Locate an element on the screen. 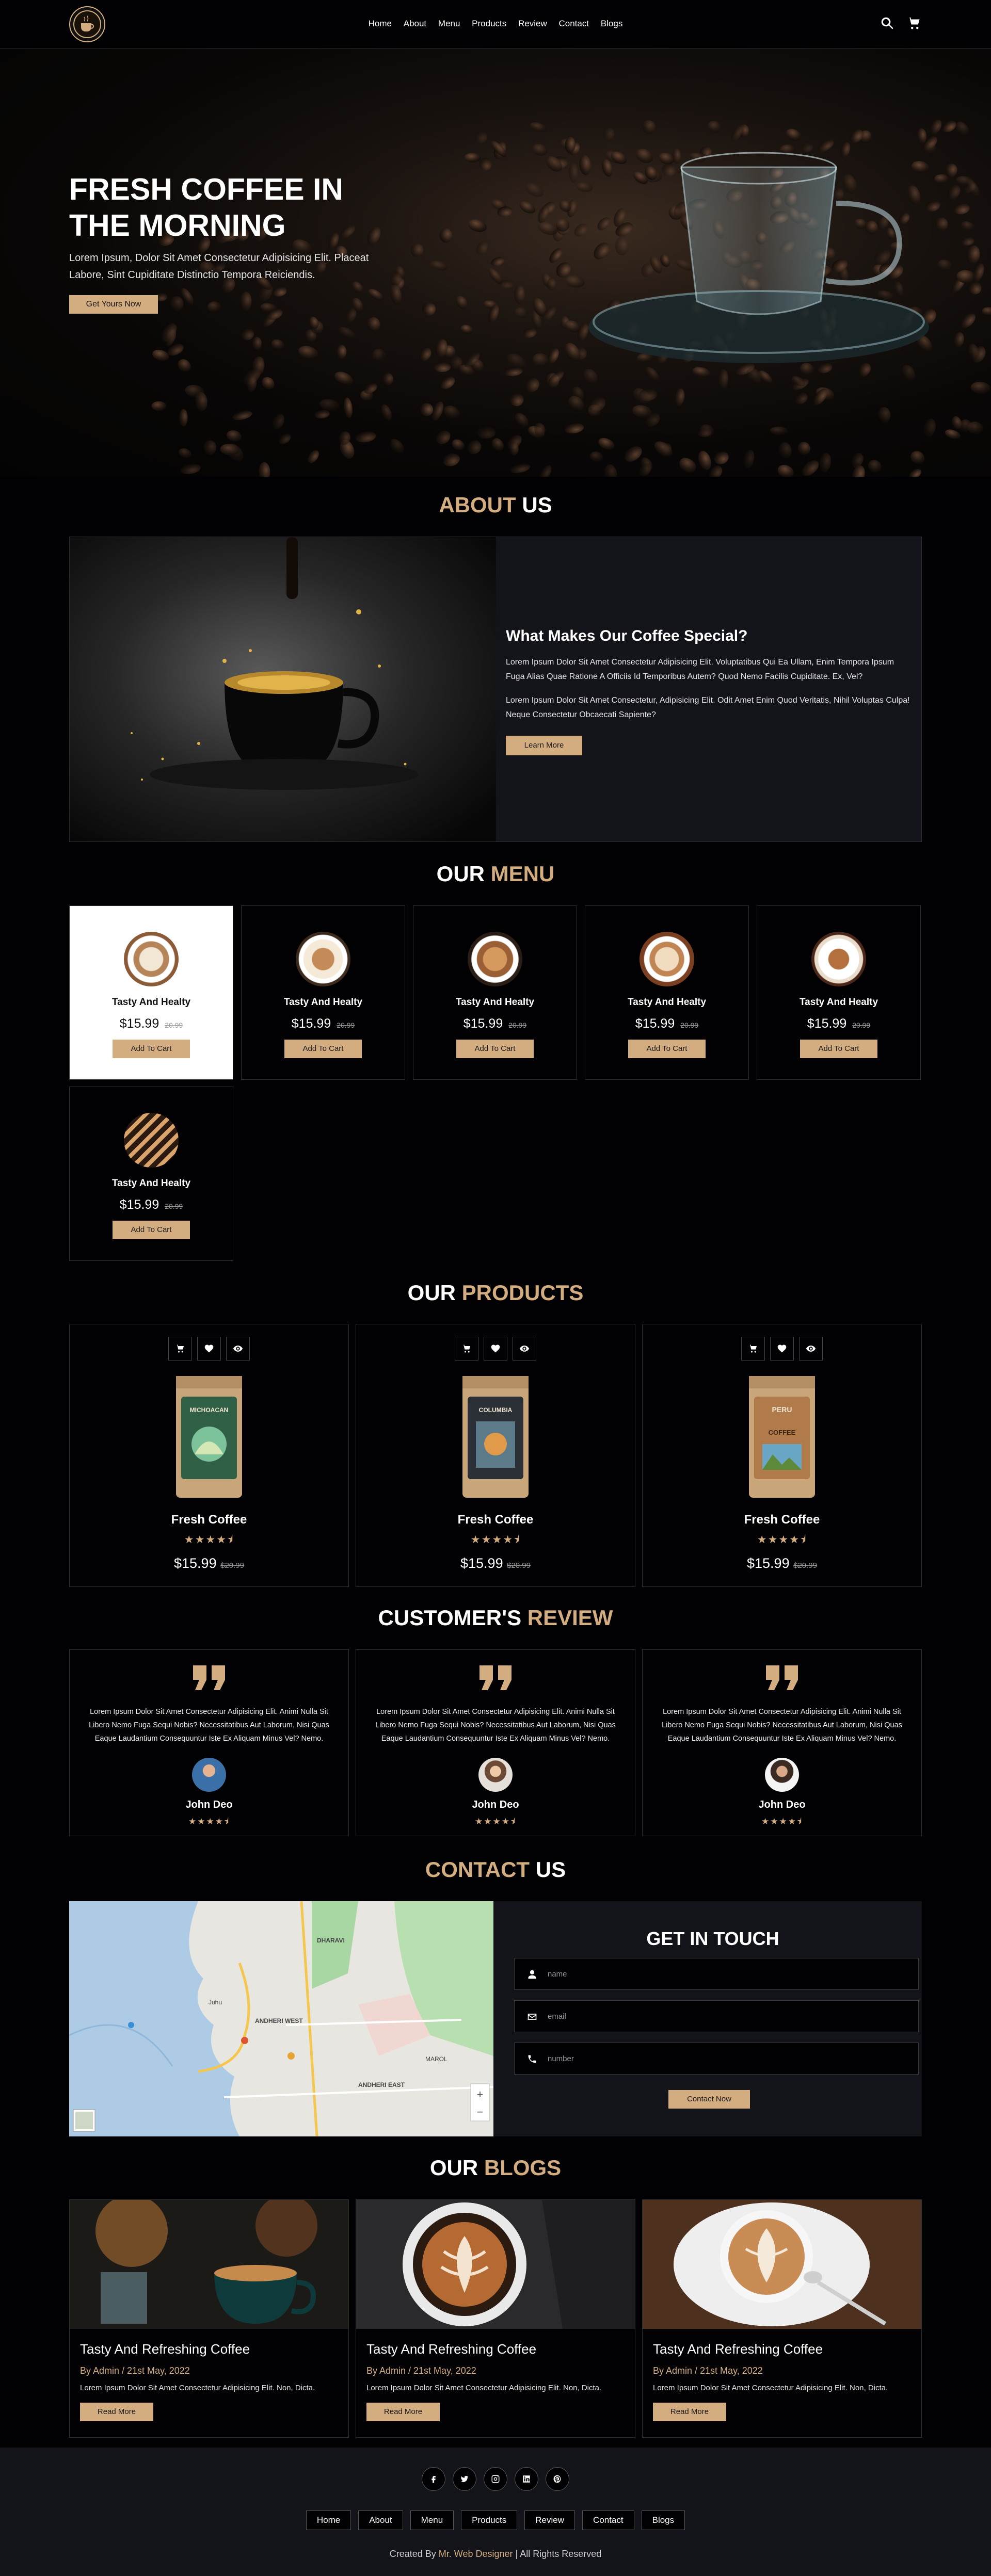  coffee-pour-image is located at coordinates (283, 689).